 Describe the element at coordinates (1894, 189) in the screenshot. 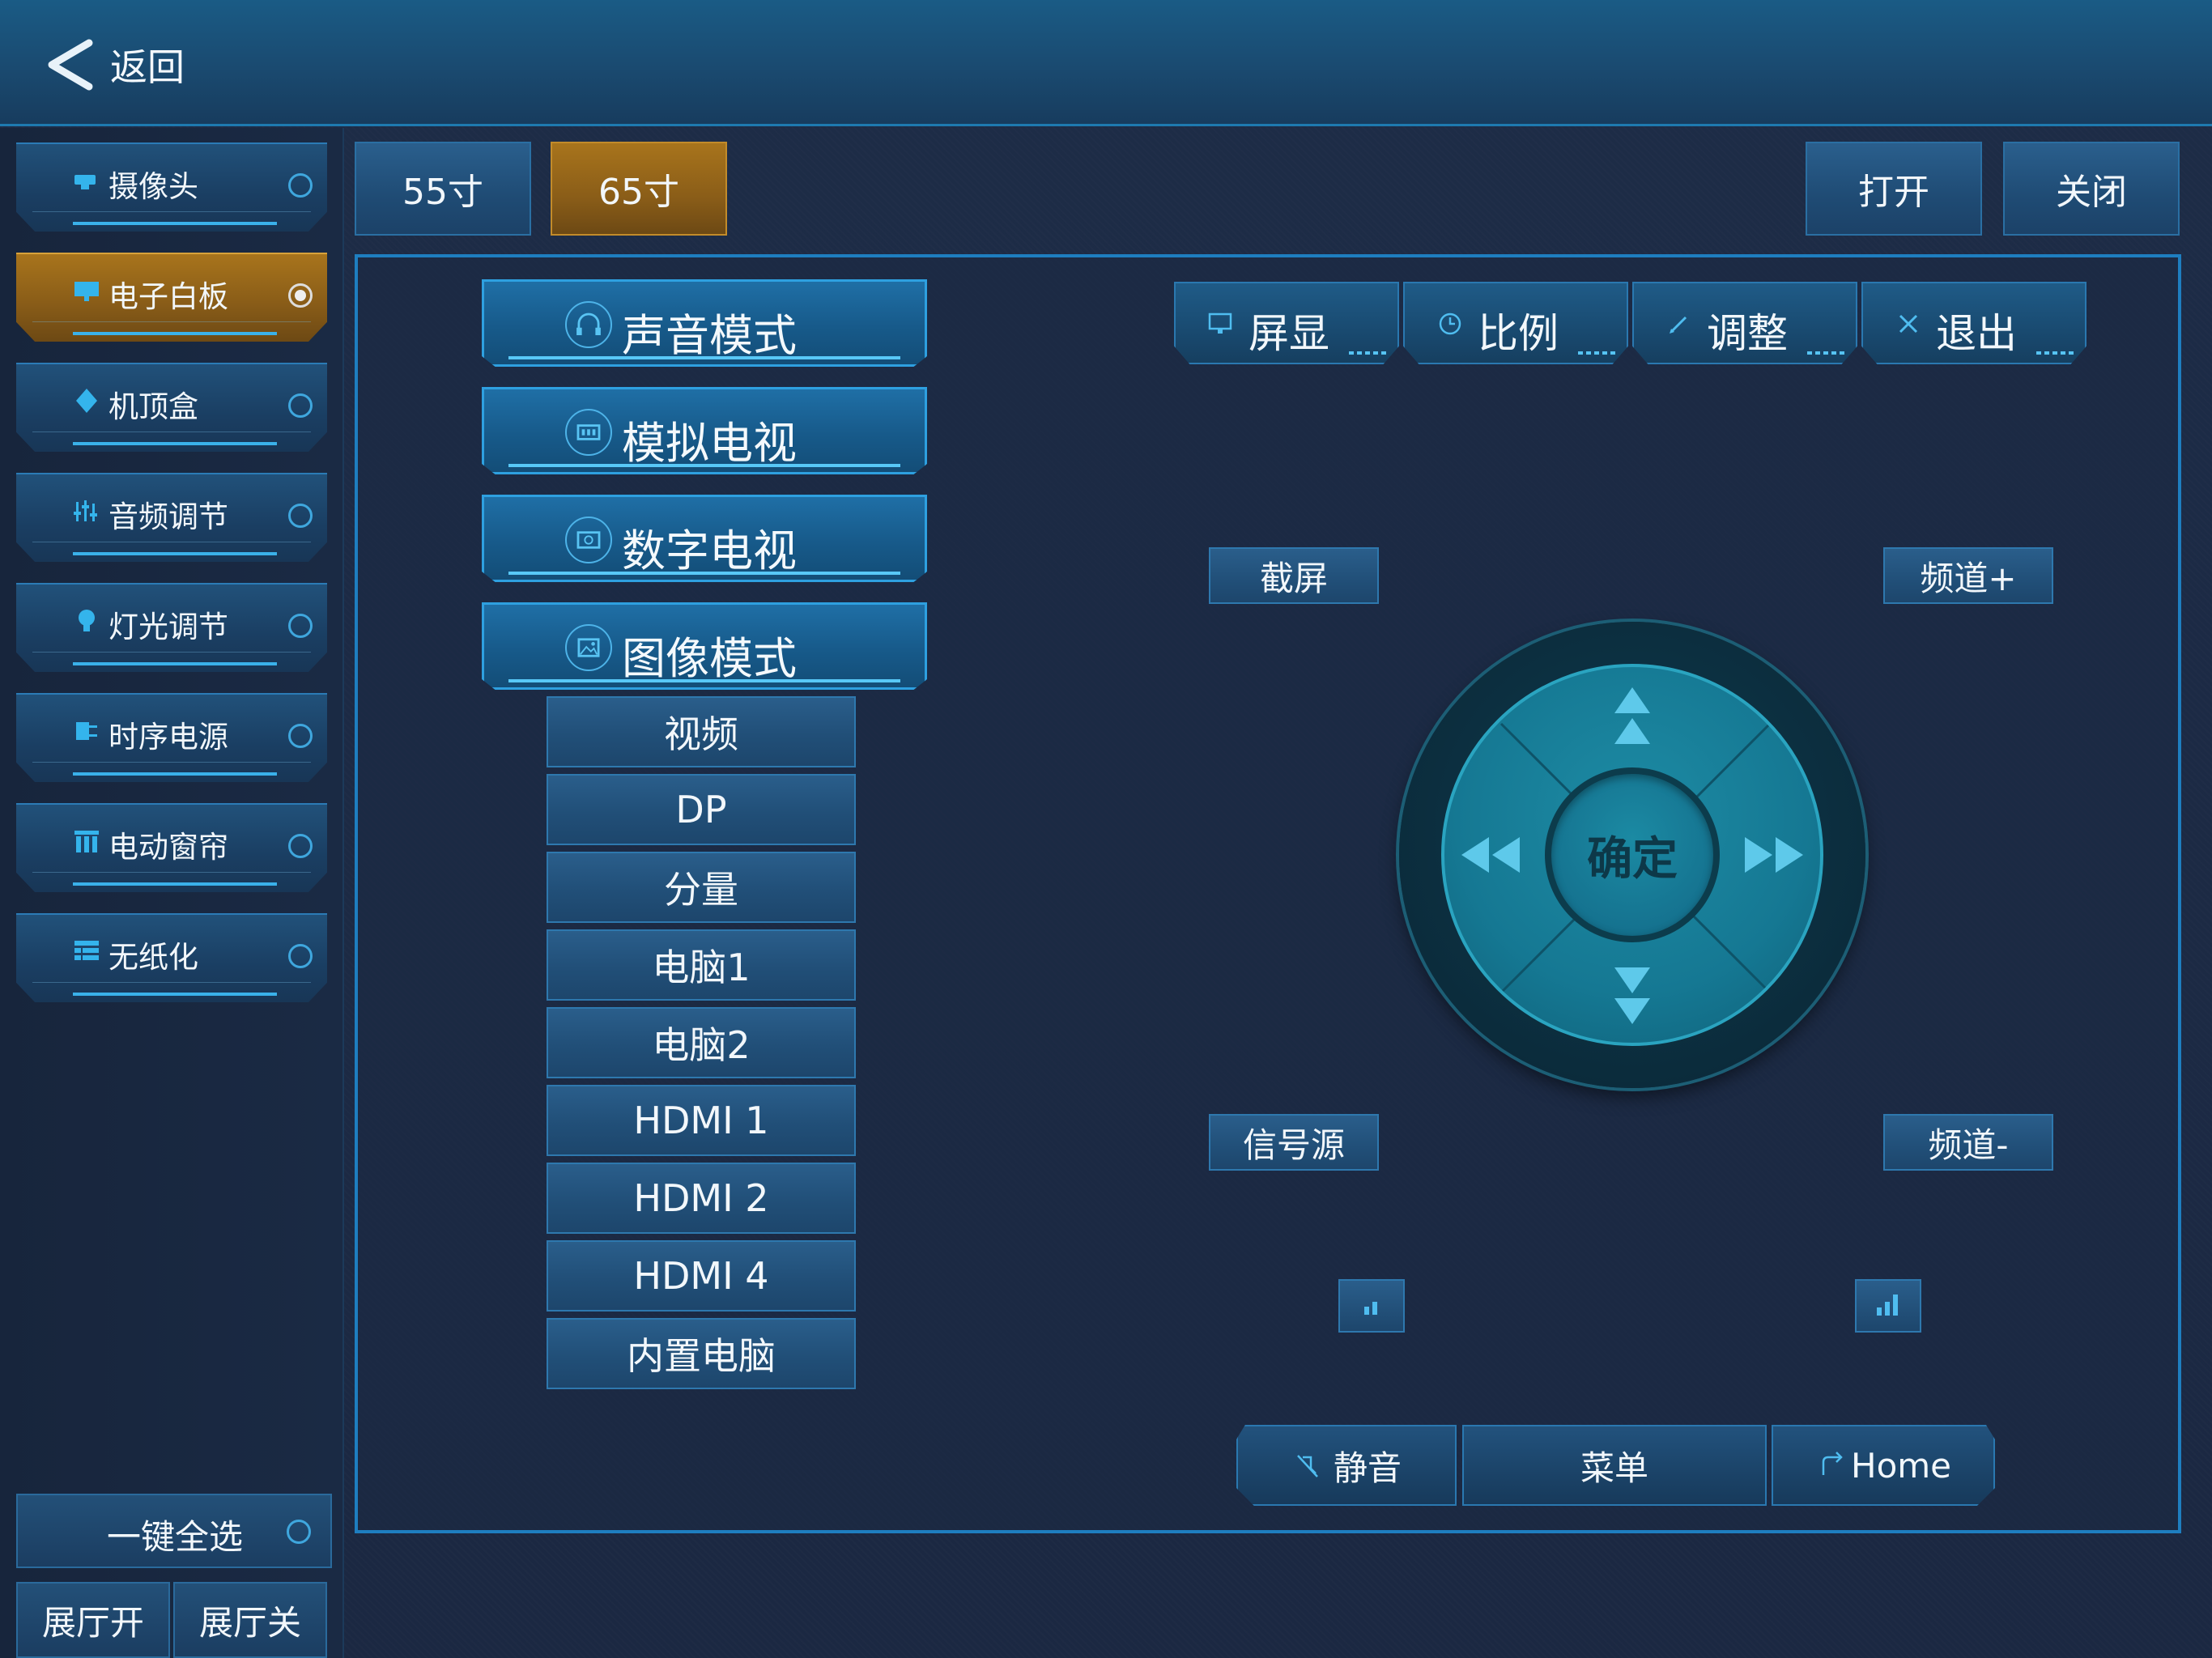

I see `open-button: 打开` at that location.